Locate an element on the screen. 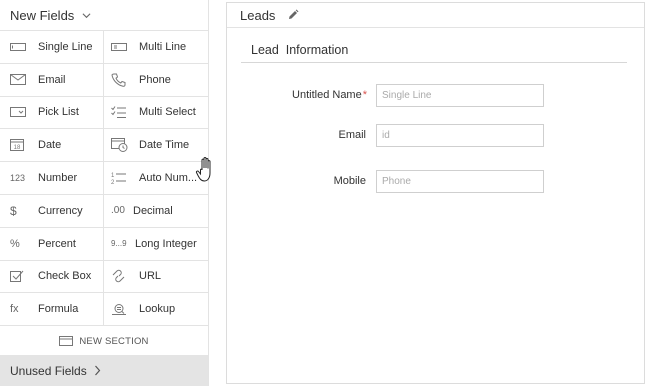  unused-fields-toggle: Unused Fields is located at coordinates (104, 370).